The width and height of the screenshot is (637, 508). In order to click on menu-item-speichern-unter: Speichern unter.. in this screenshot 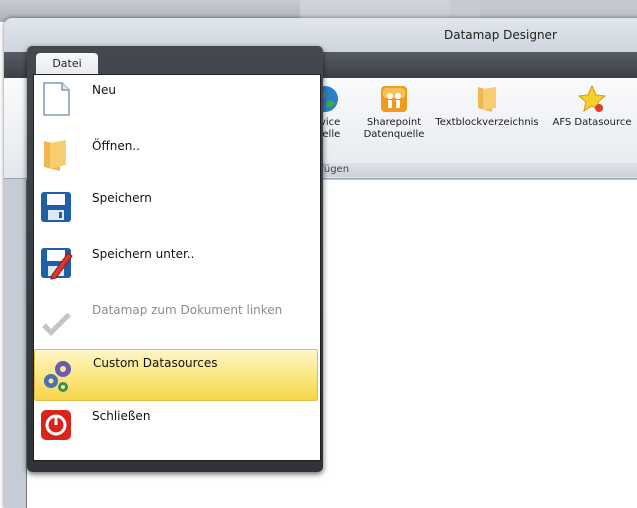, I will do `click(175, 266)`.